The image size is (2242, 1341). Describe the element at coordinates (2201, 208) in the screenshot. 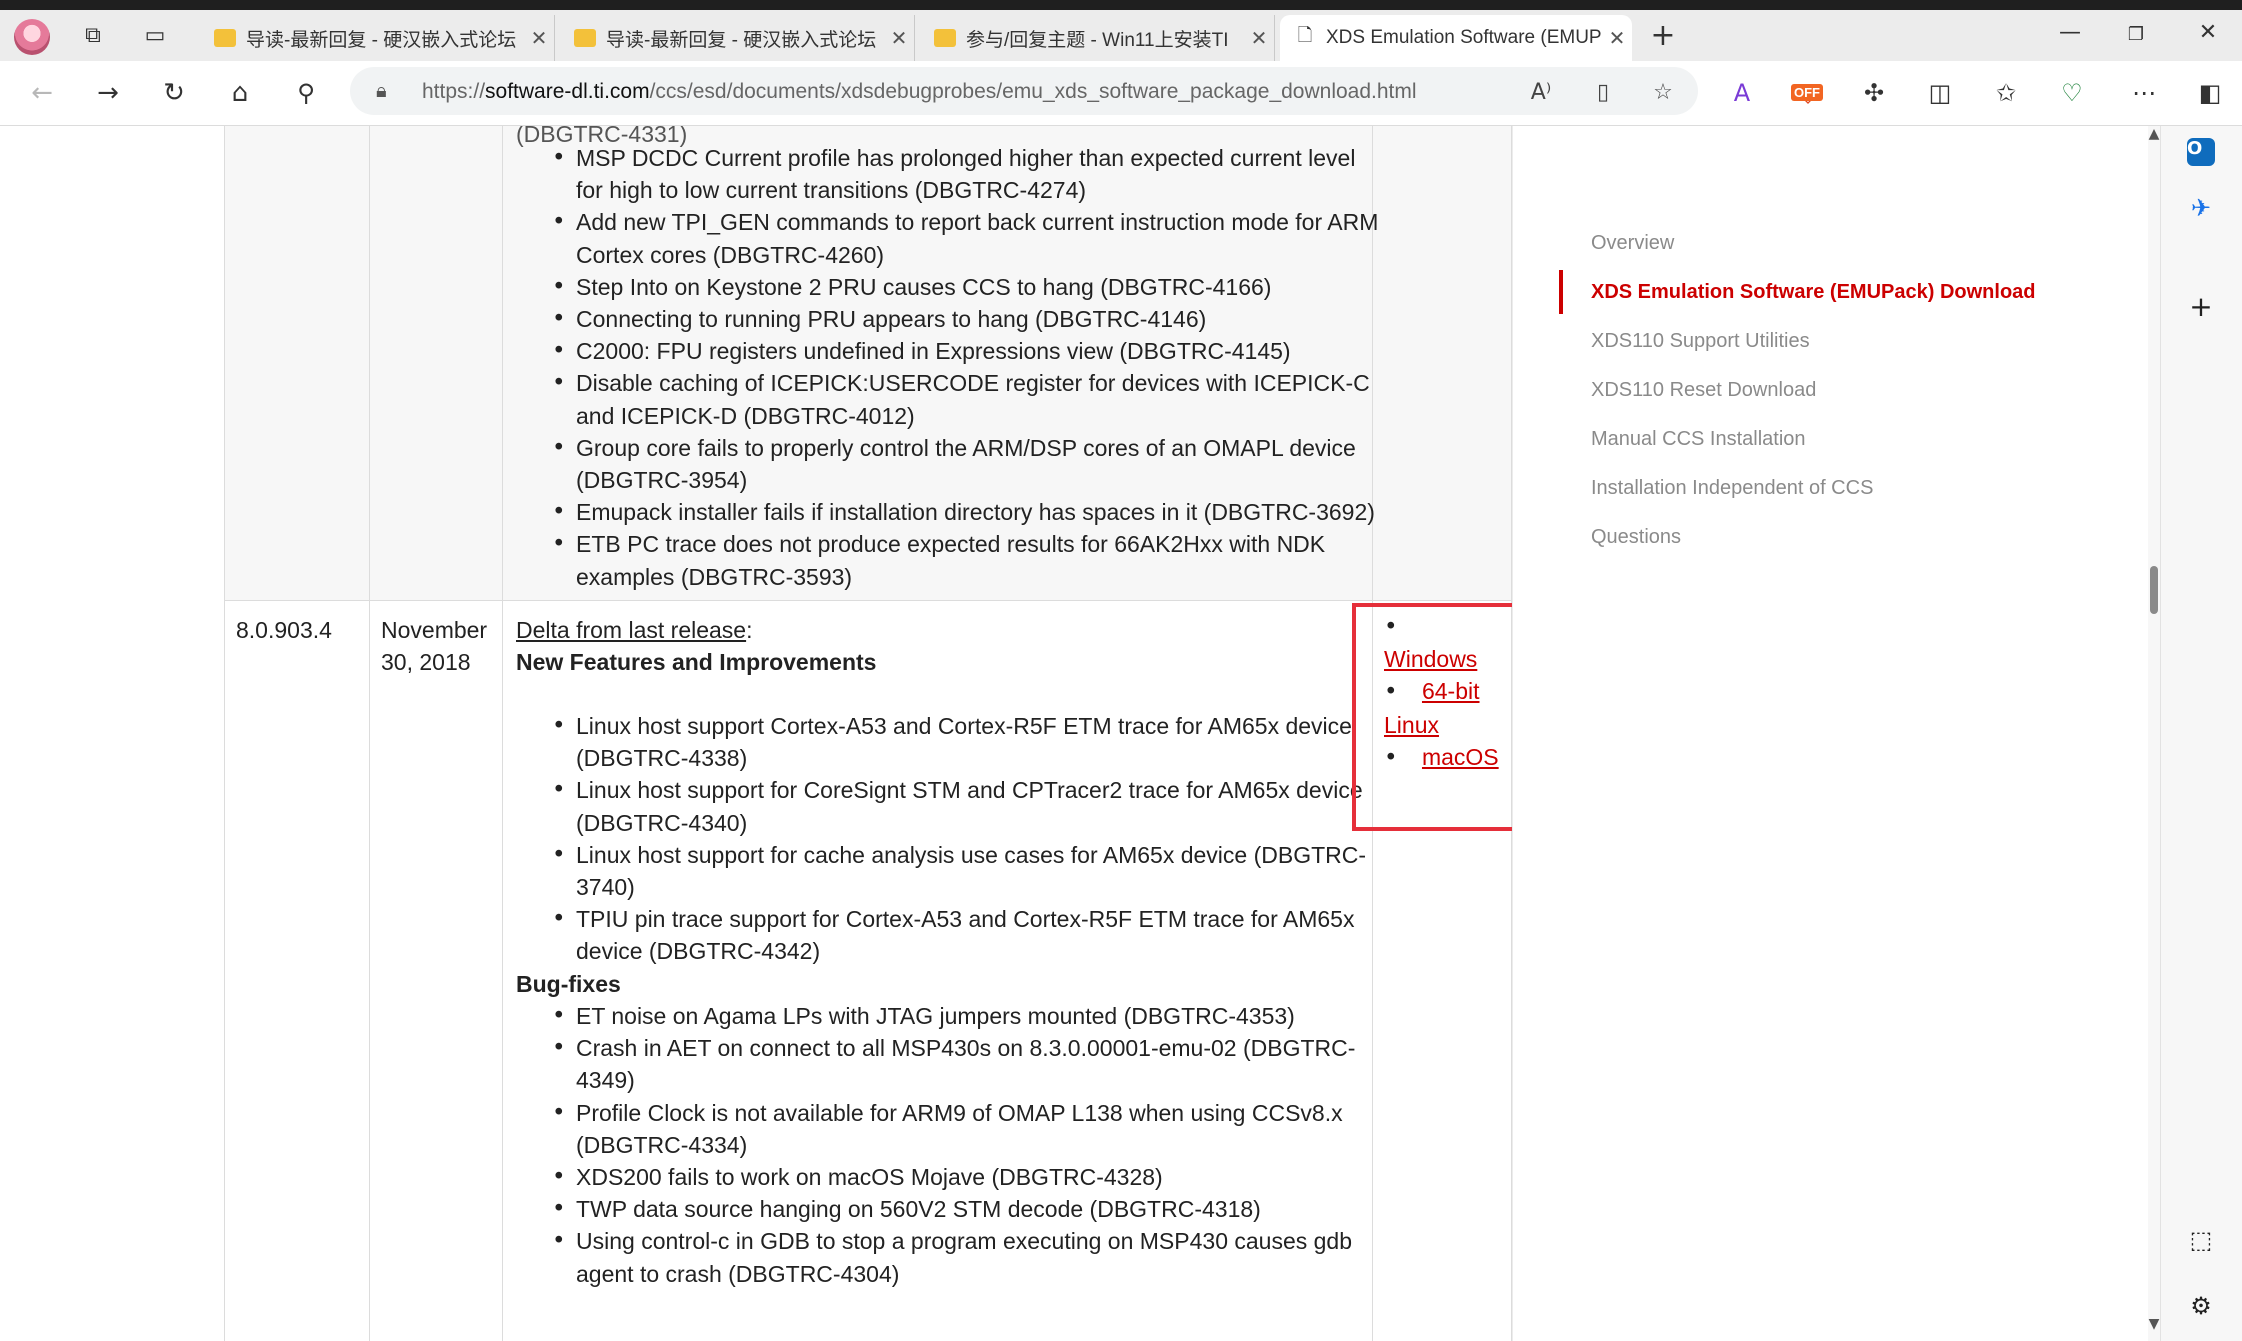

I see `telegram-app-icon: ✈` at that location.